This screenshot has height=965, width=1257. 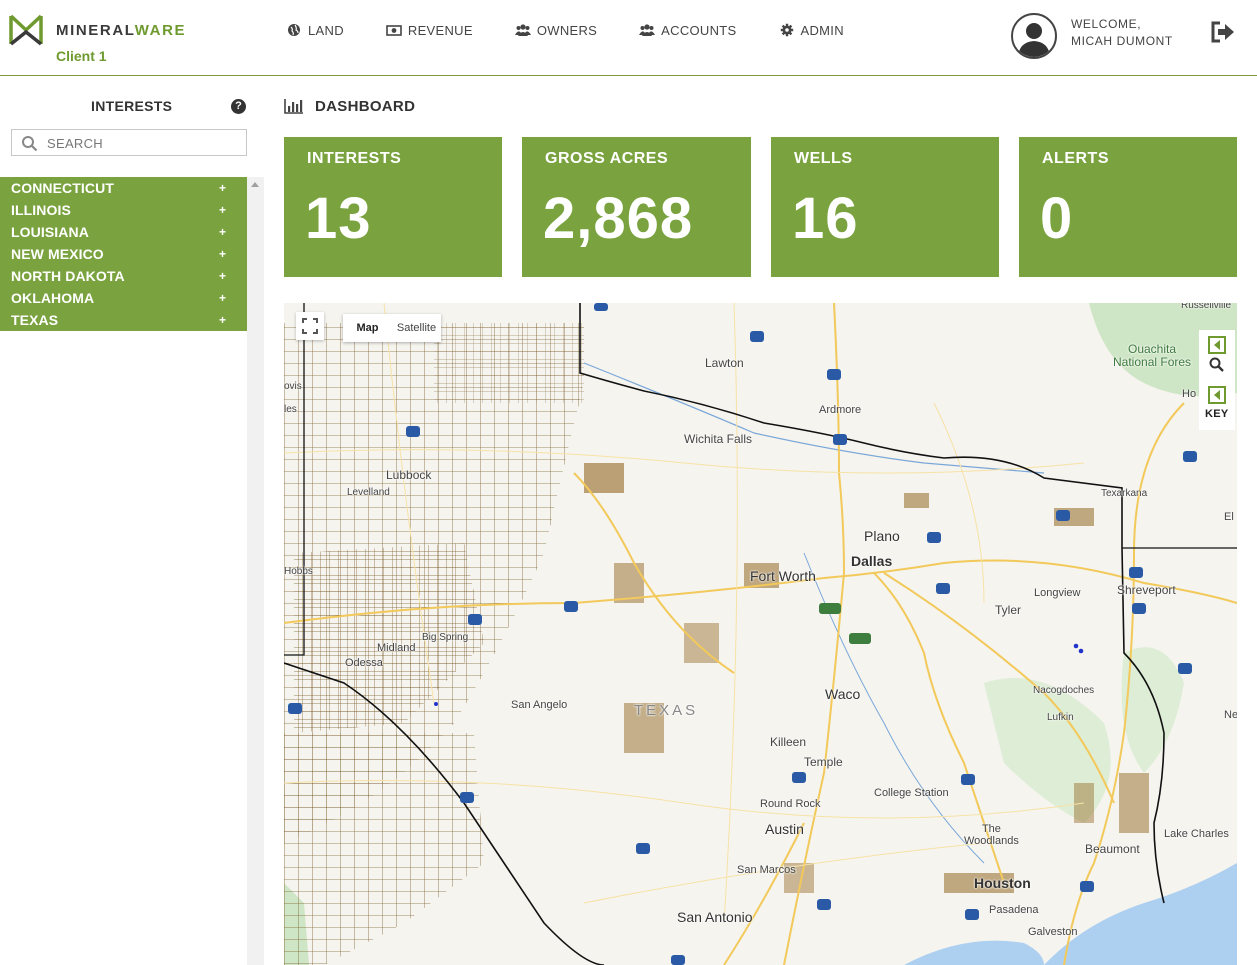 I want to click on map-label: Lawton, so click(x=724, y=363).